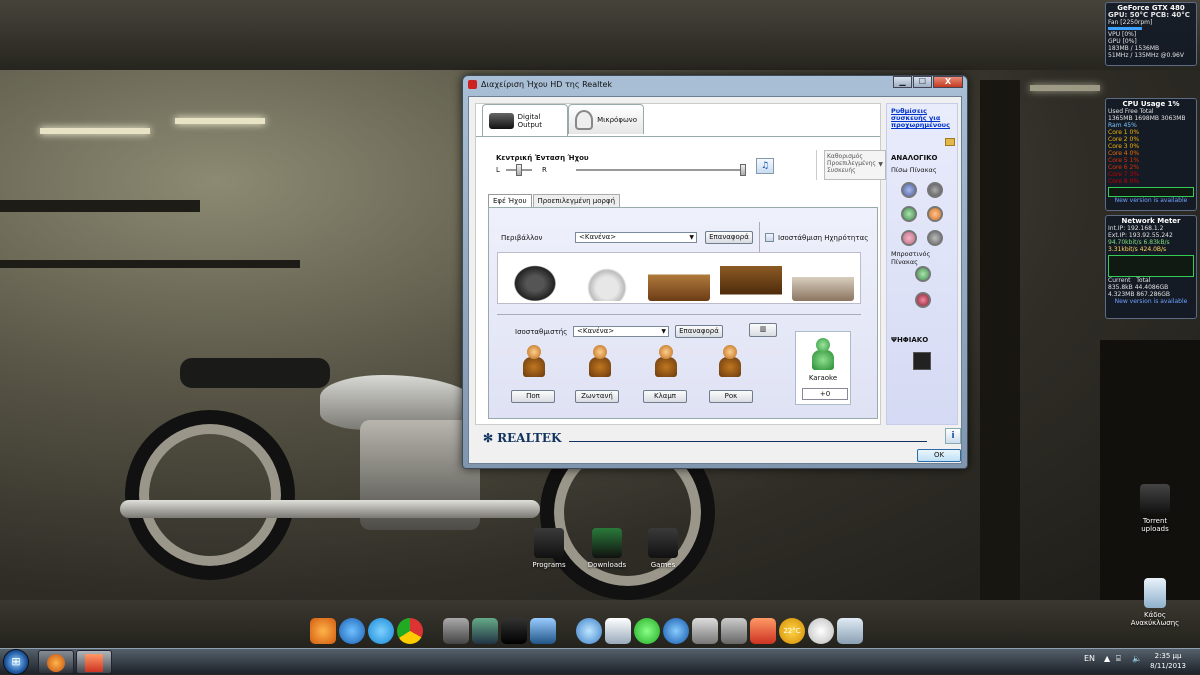  Describe the element at coordinates (1139, 242) in the screenshot. I see `net-speed: 94.70kbit/s 6.83kB/s` at that location.